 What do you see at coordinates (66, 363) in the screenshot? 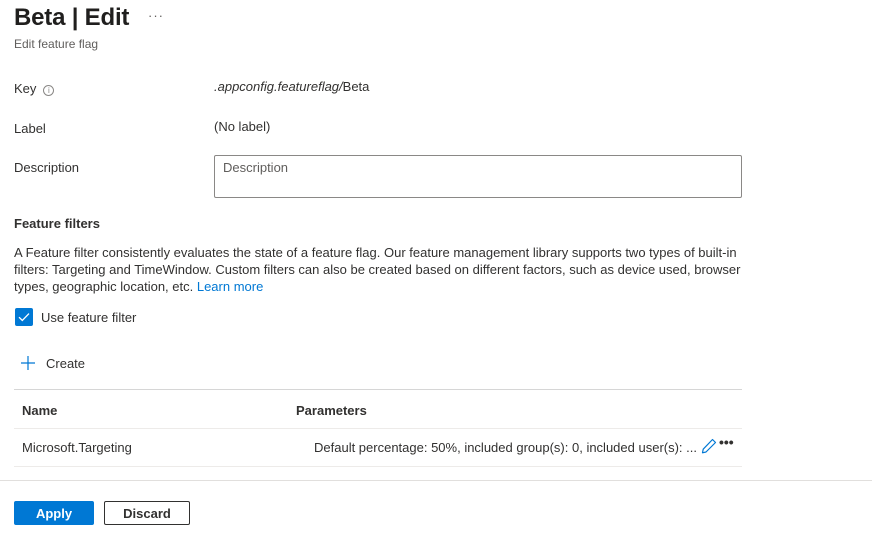
I see `create-label: Create` at bounding box center [66, 363].